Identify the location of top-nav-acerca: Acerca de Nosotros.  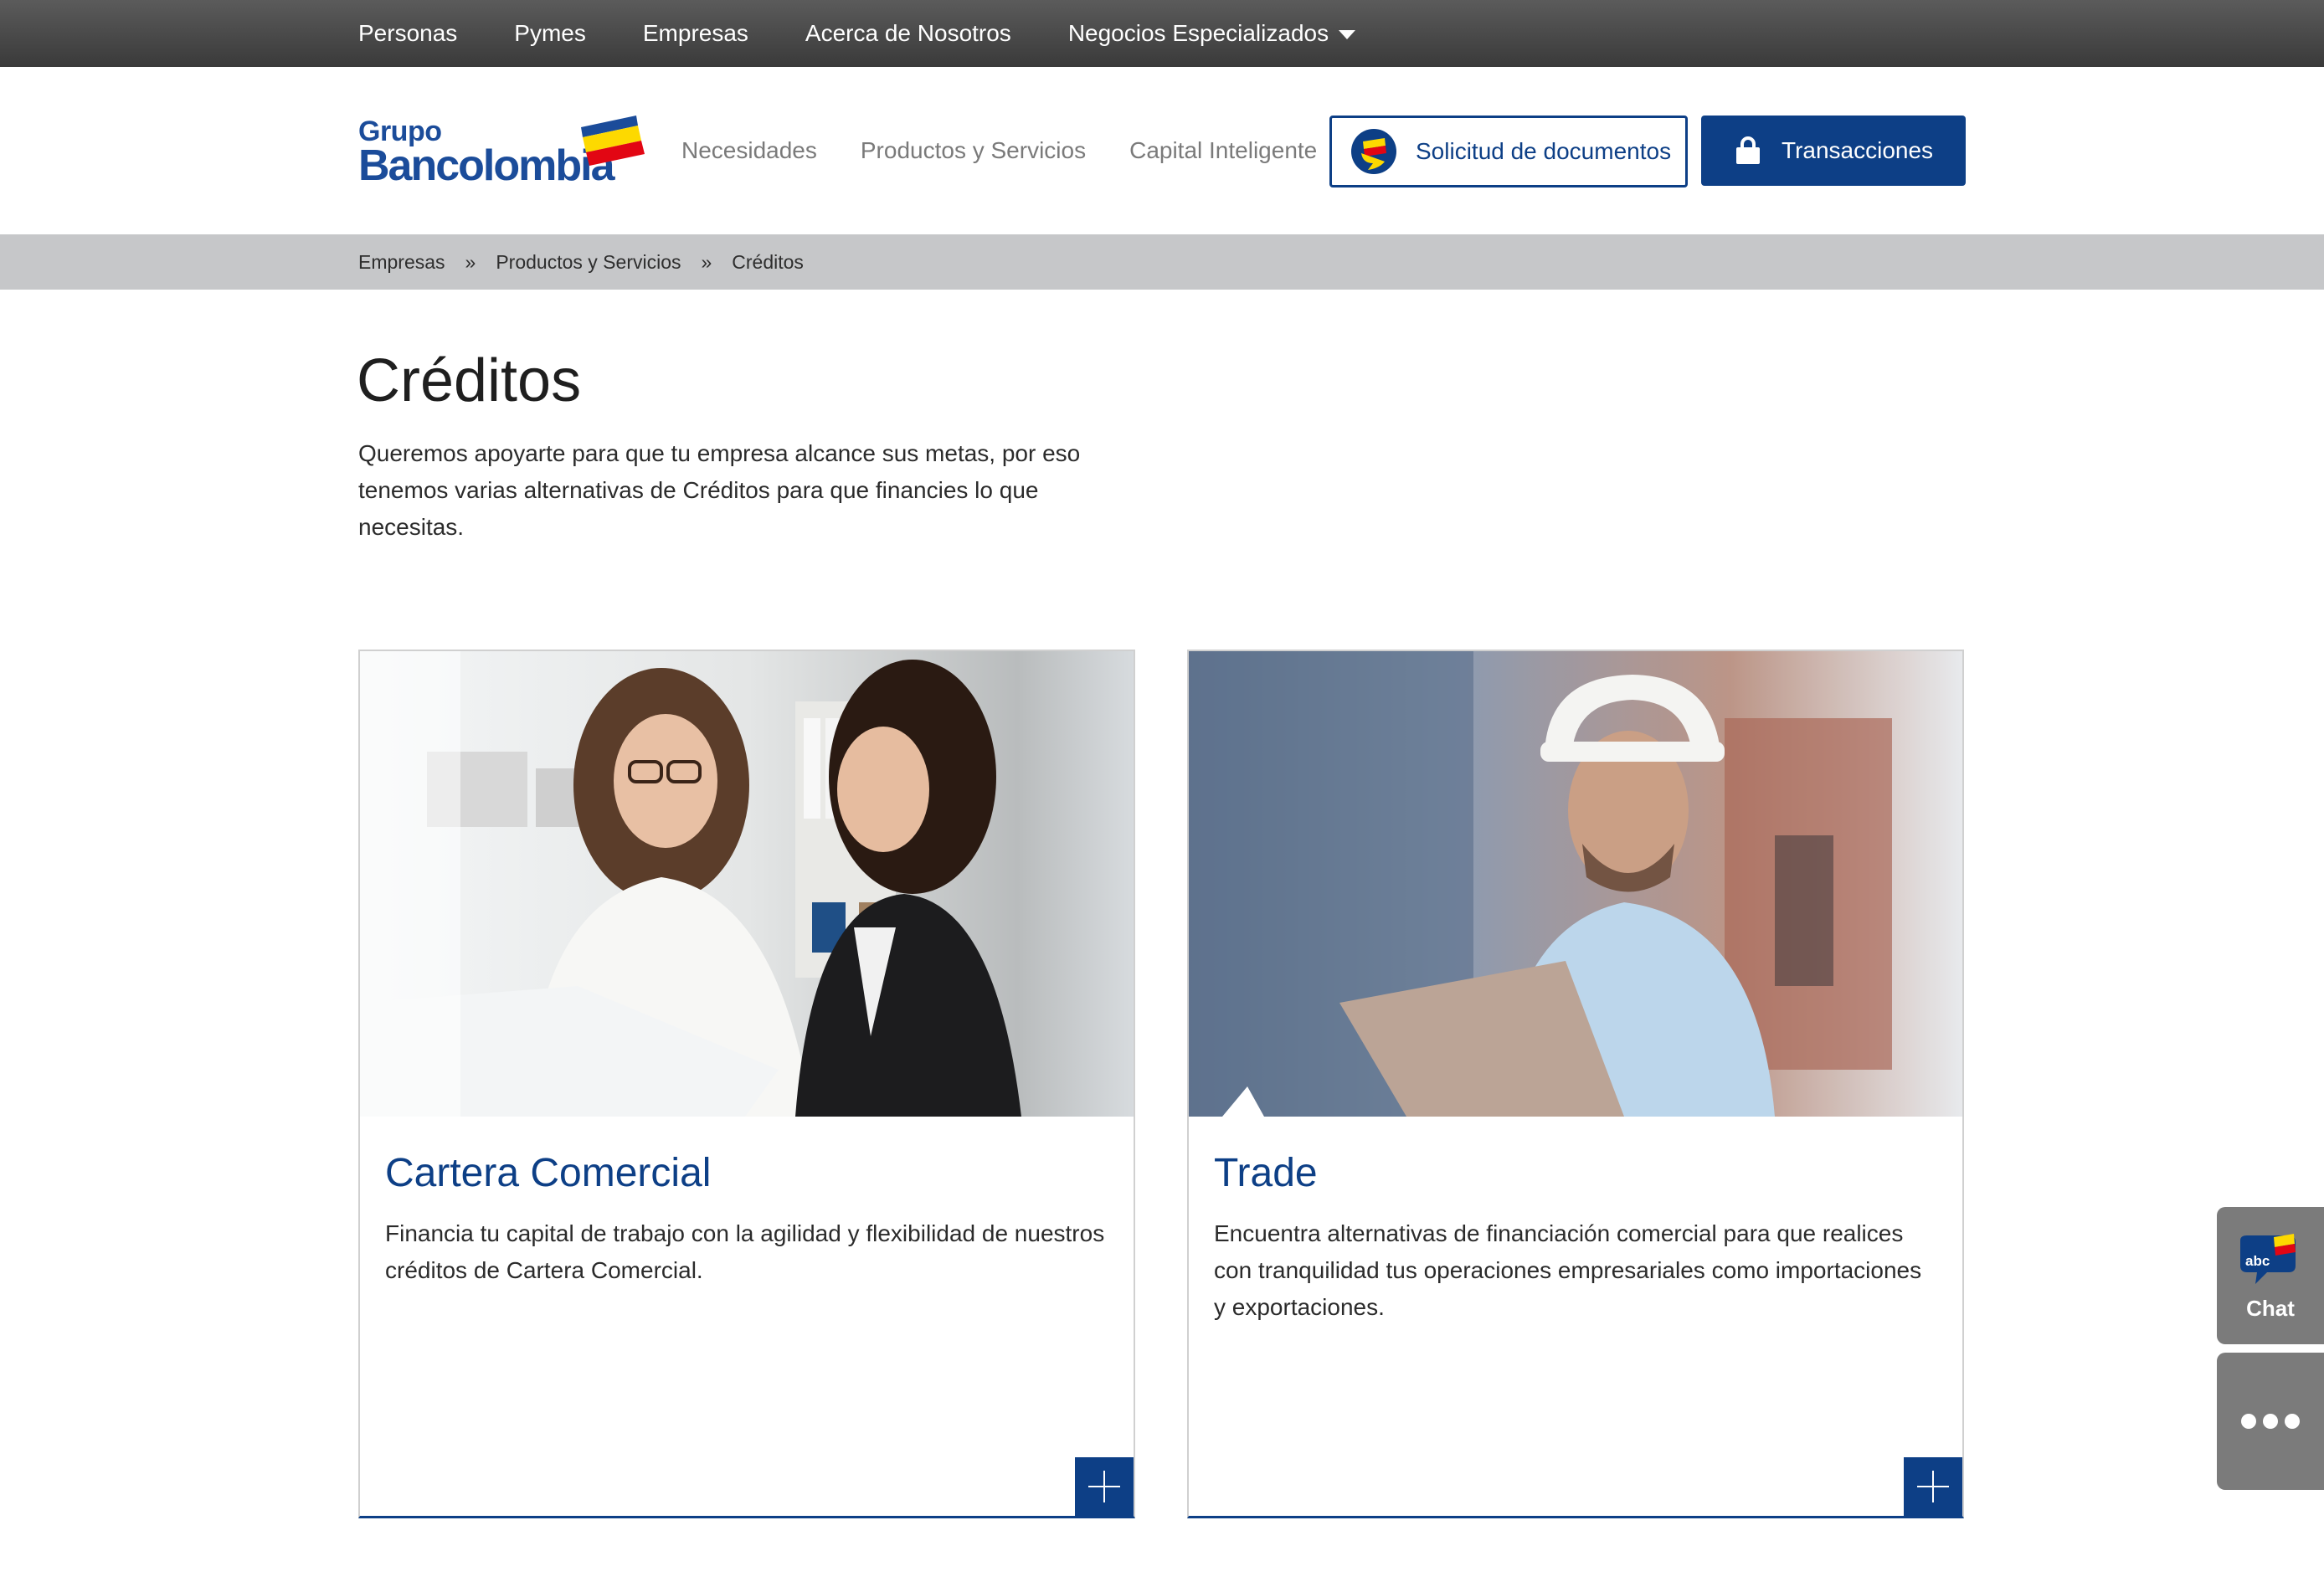
(908, 33).